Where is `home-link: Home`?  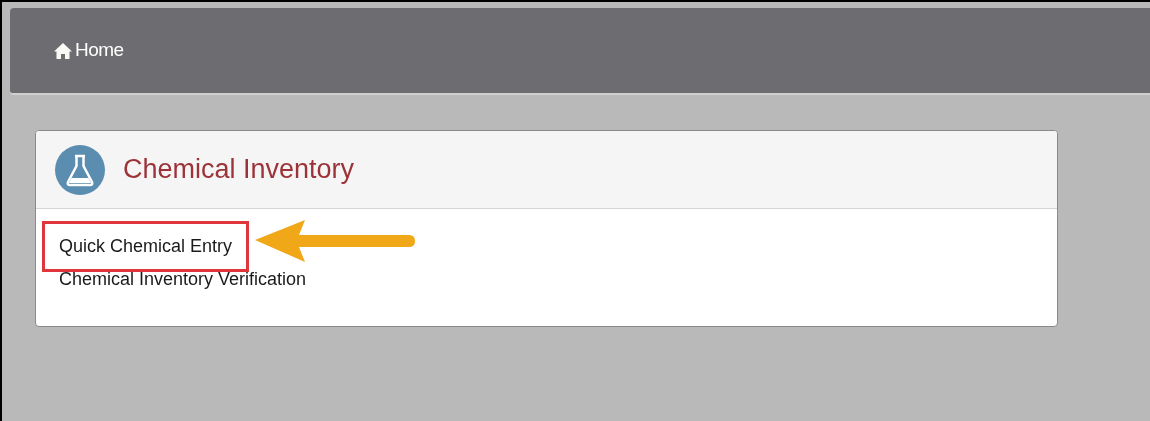
home-link: Home is located at coordinates (88, 50).